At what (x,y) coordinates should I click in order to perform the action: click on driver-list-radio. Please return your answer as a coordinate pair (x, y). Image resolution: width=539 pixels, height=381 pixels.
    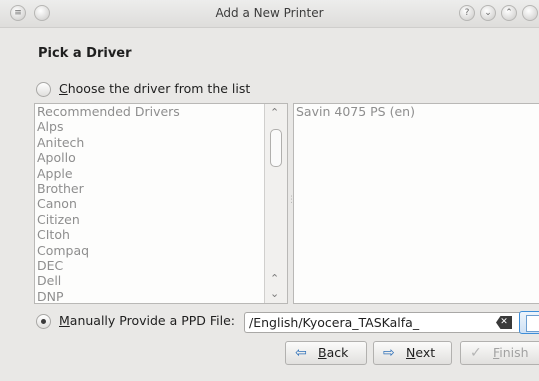
    Looking at the image, I should click on (43, 89).